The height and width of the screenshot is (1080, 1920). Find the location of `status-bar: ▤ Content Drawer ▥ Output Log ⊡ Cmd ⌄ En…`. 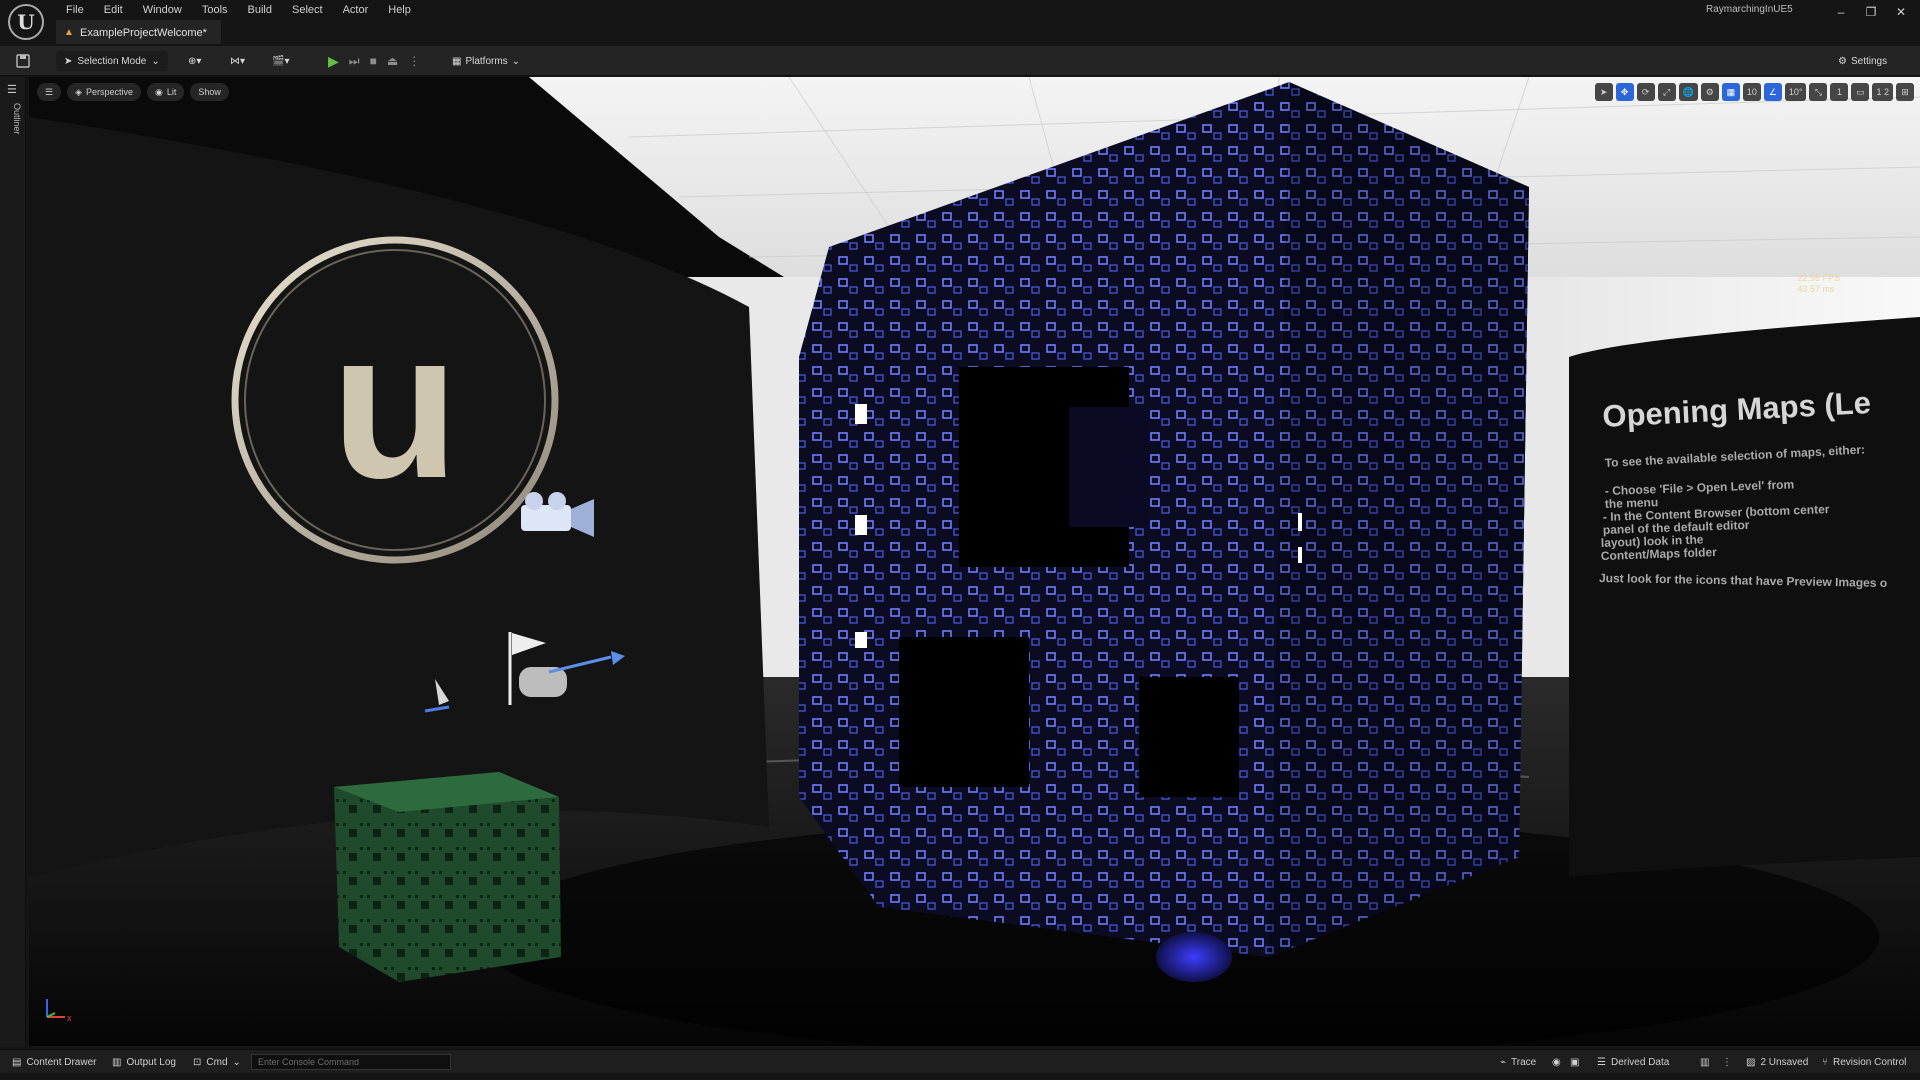

status-bar: ▤ Content Drawer ▥ Output Log ⊡ Cmd ⌄ En… is located at coordinates (960, 1061).